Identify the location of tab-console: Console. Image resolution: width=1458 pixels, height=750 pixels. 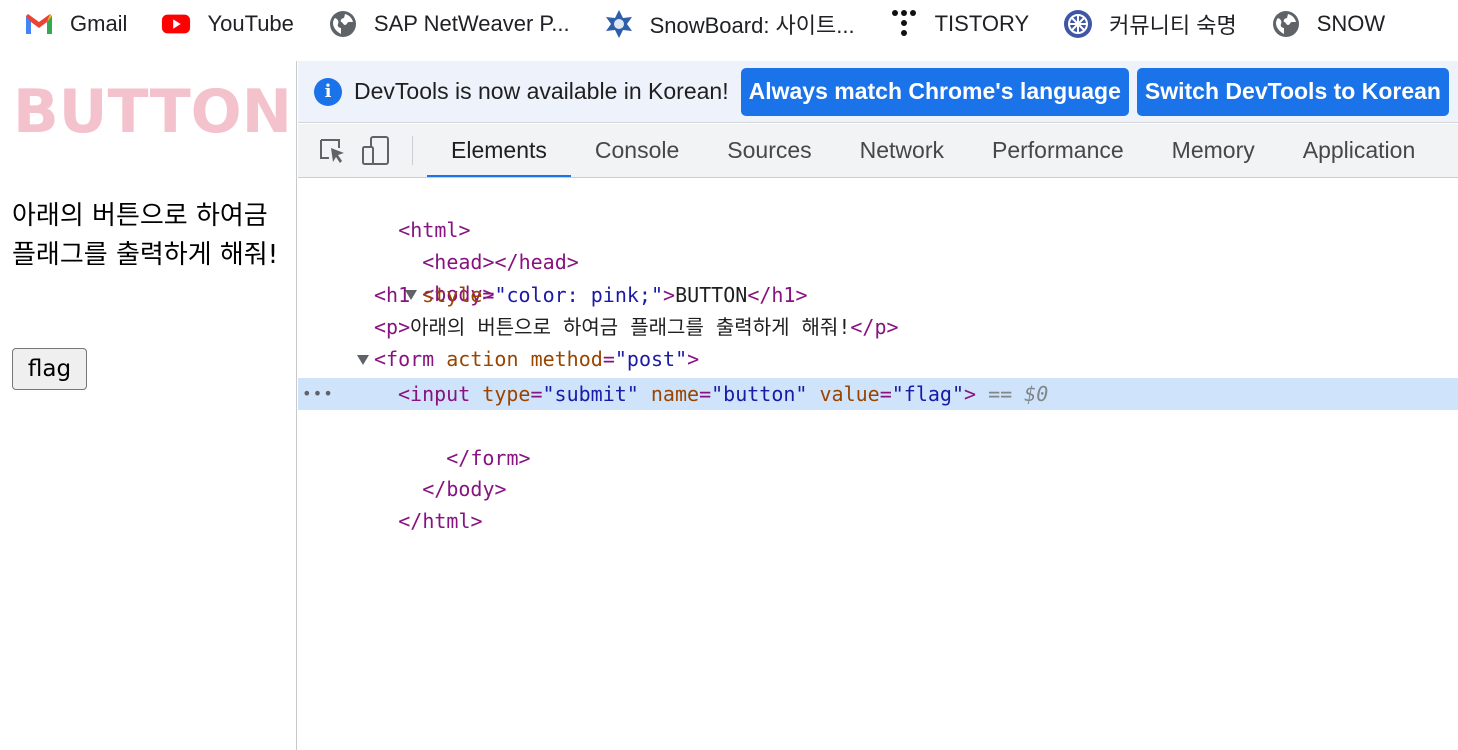
(637, 150).